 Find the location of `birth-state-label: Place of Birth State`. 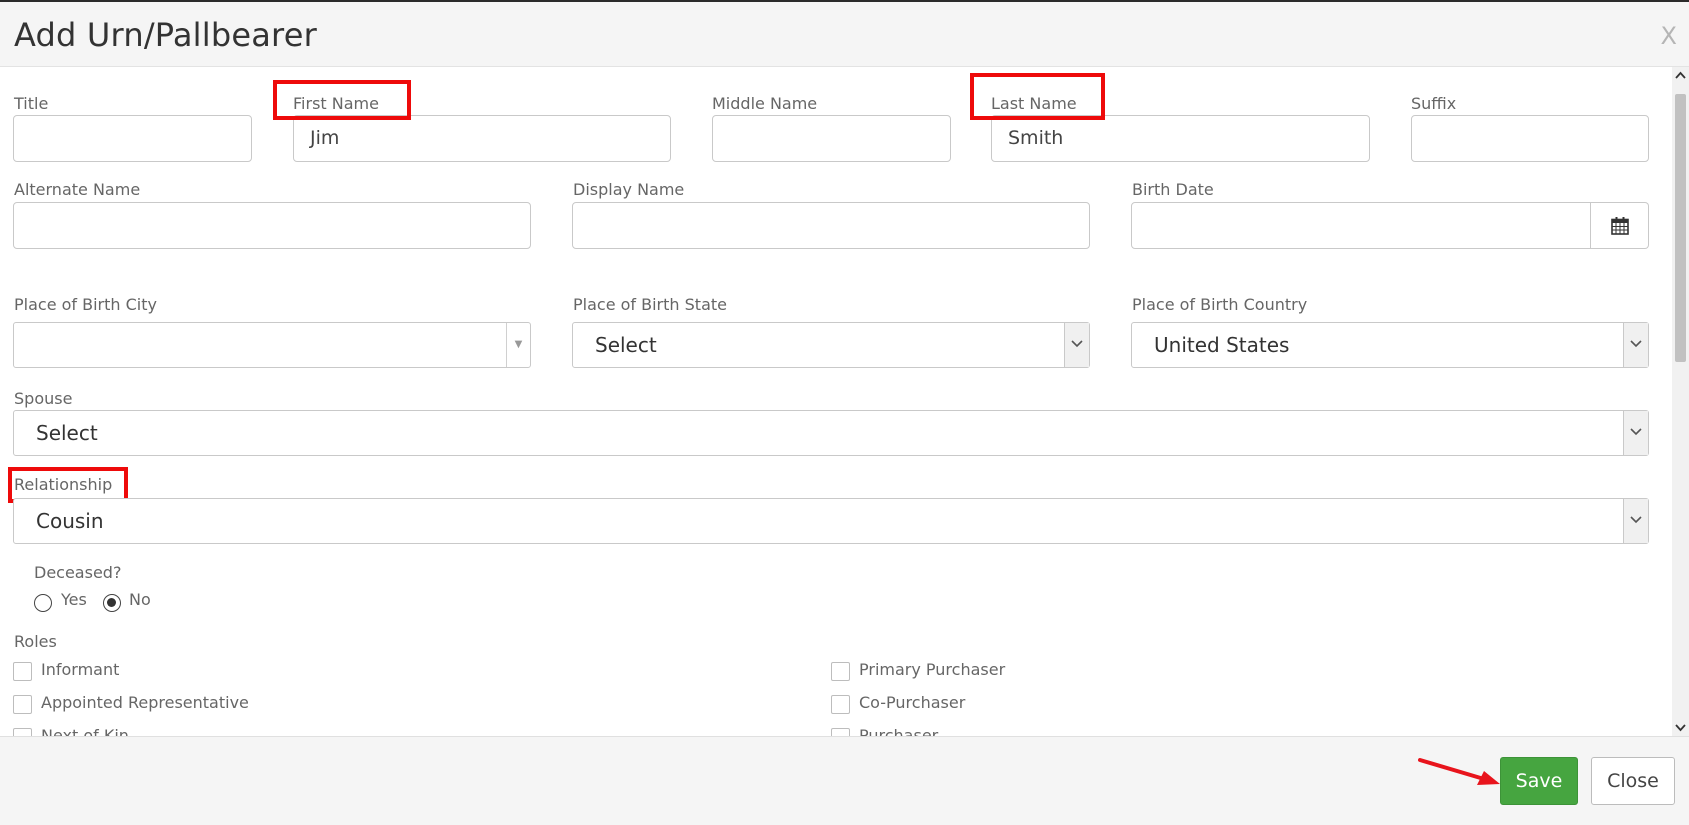

birth-state-label: Place of Birth State is located at coordinates (650, 304).